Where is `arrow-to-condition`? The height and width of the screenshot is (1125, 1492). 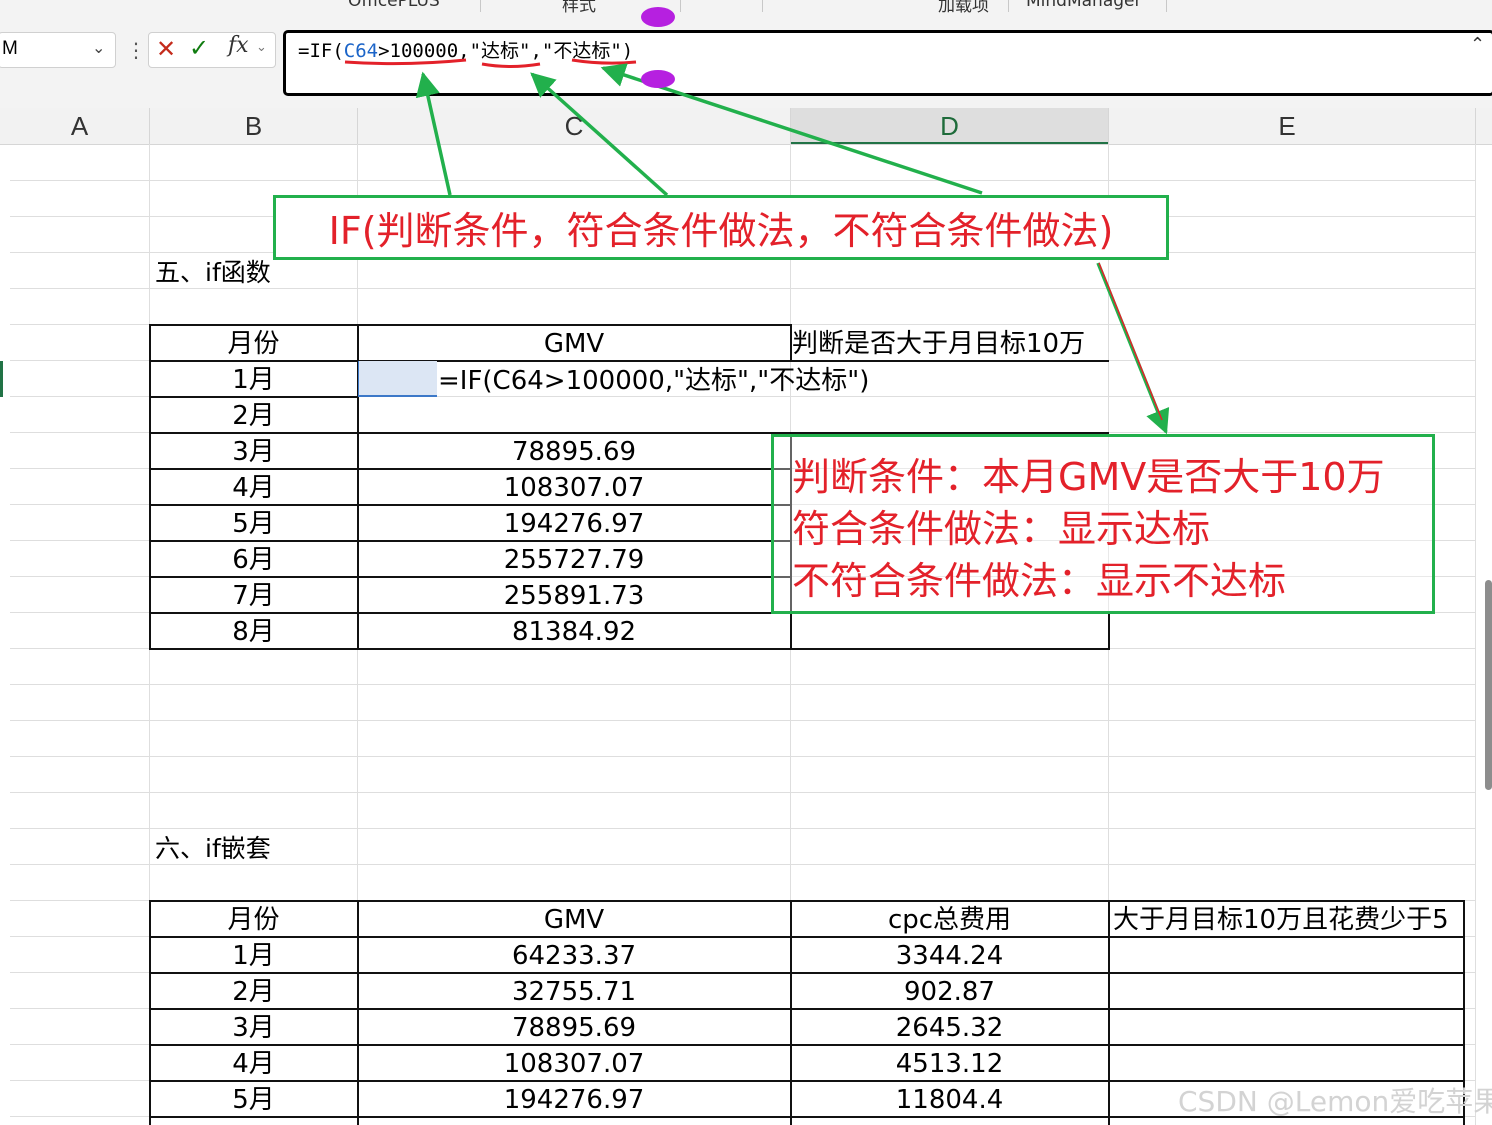
arrow-to-condition is located at coordinates (433, 133).